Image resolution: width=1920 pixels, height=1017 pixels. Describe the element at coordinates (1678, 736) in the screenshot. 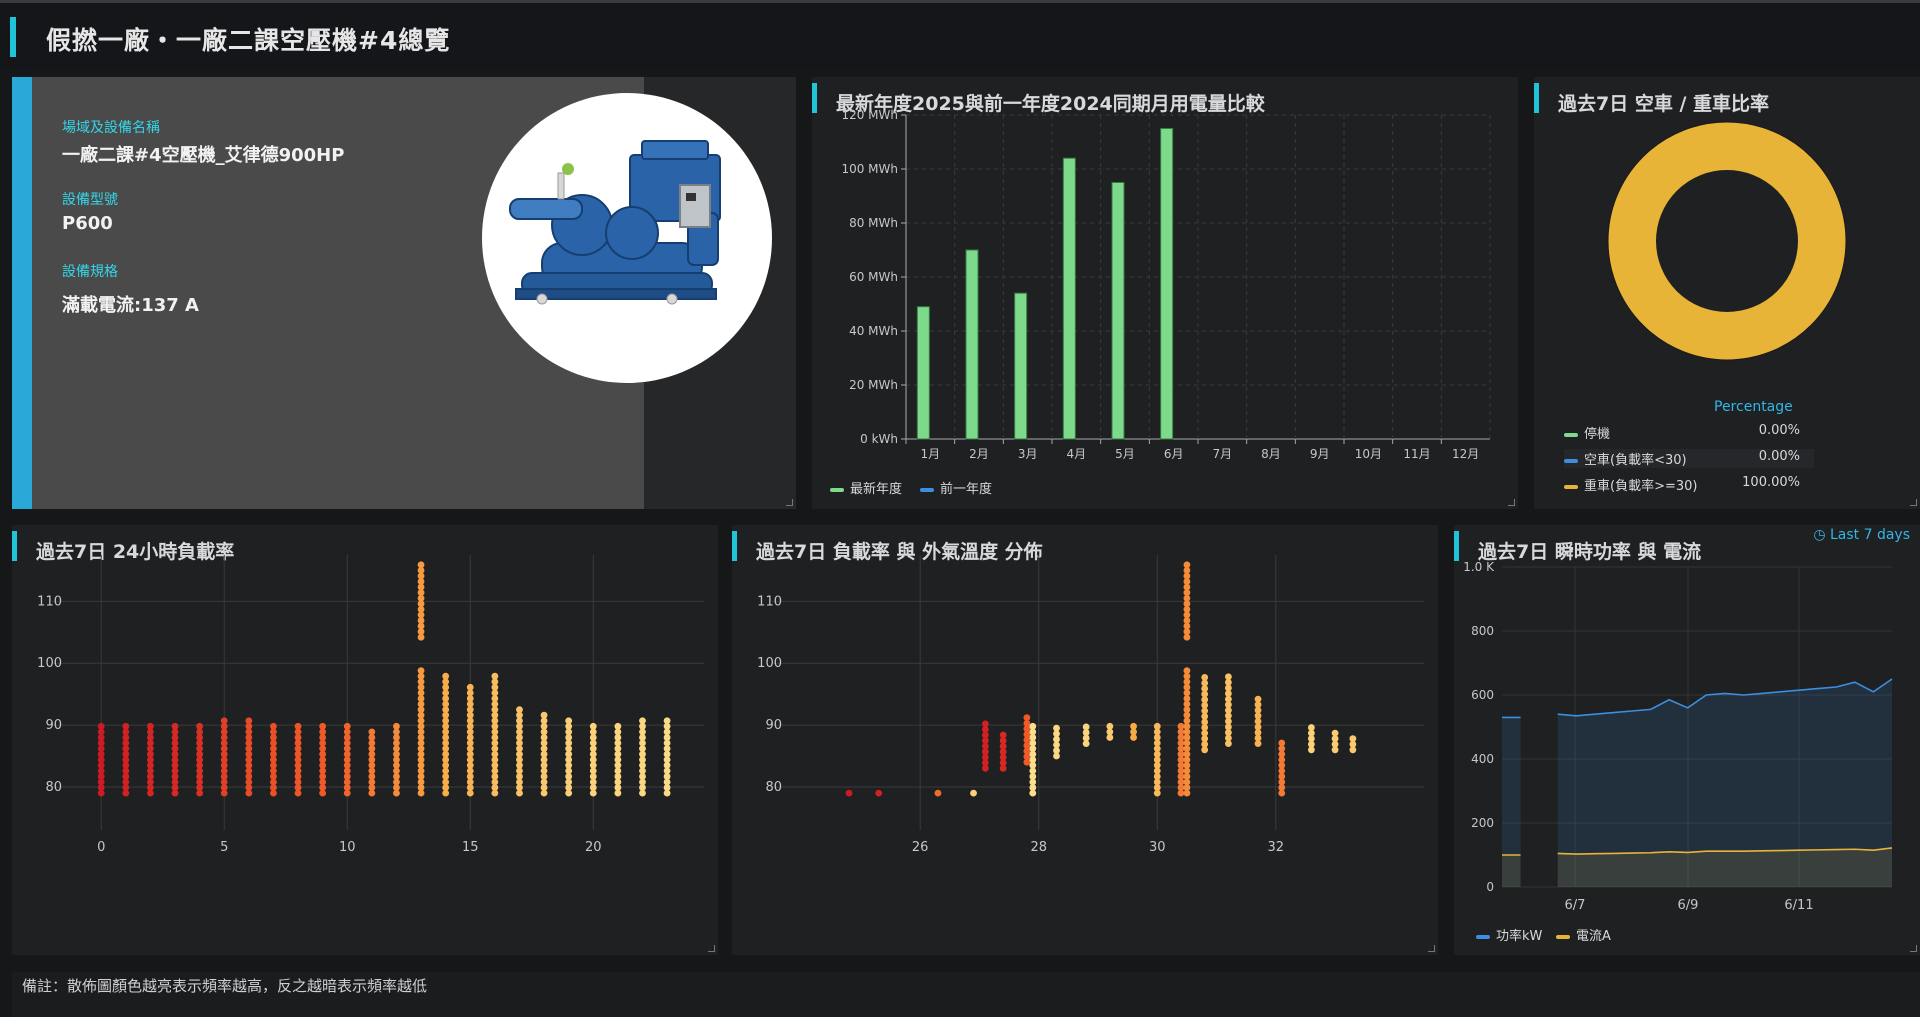

I see `power-current-area-chart: 0 200 400 600 800 1.0 K 6/7 6/9 6/11` at that location.